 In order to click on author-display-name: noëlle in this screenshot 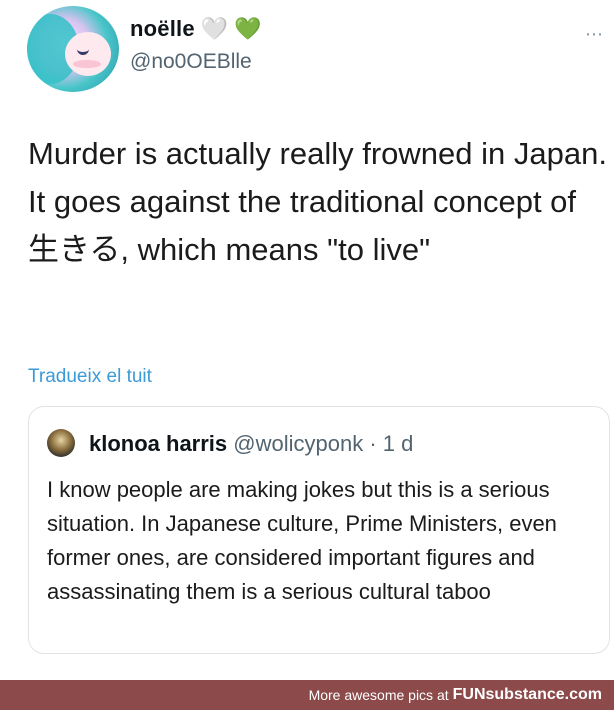, I will do `click(162, 29)`.